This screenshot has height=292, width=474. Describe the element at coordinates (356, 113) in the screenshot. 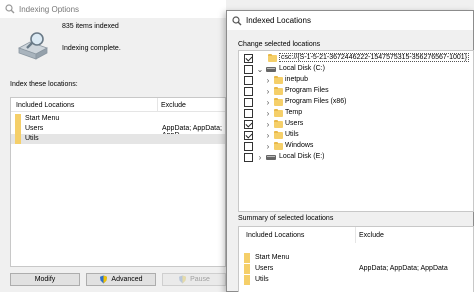

I see `tree-item: › Temp` at that location.